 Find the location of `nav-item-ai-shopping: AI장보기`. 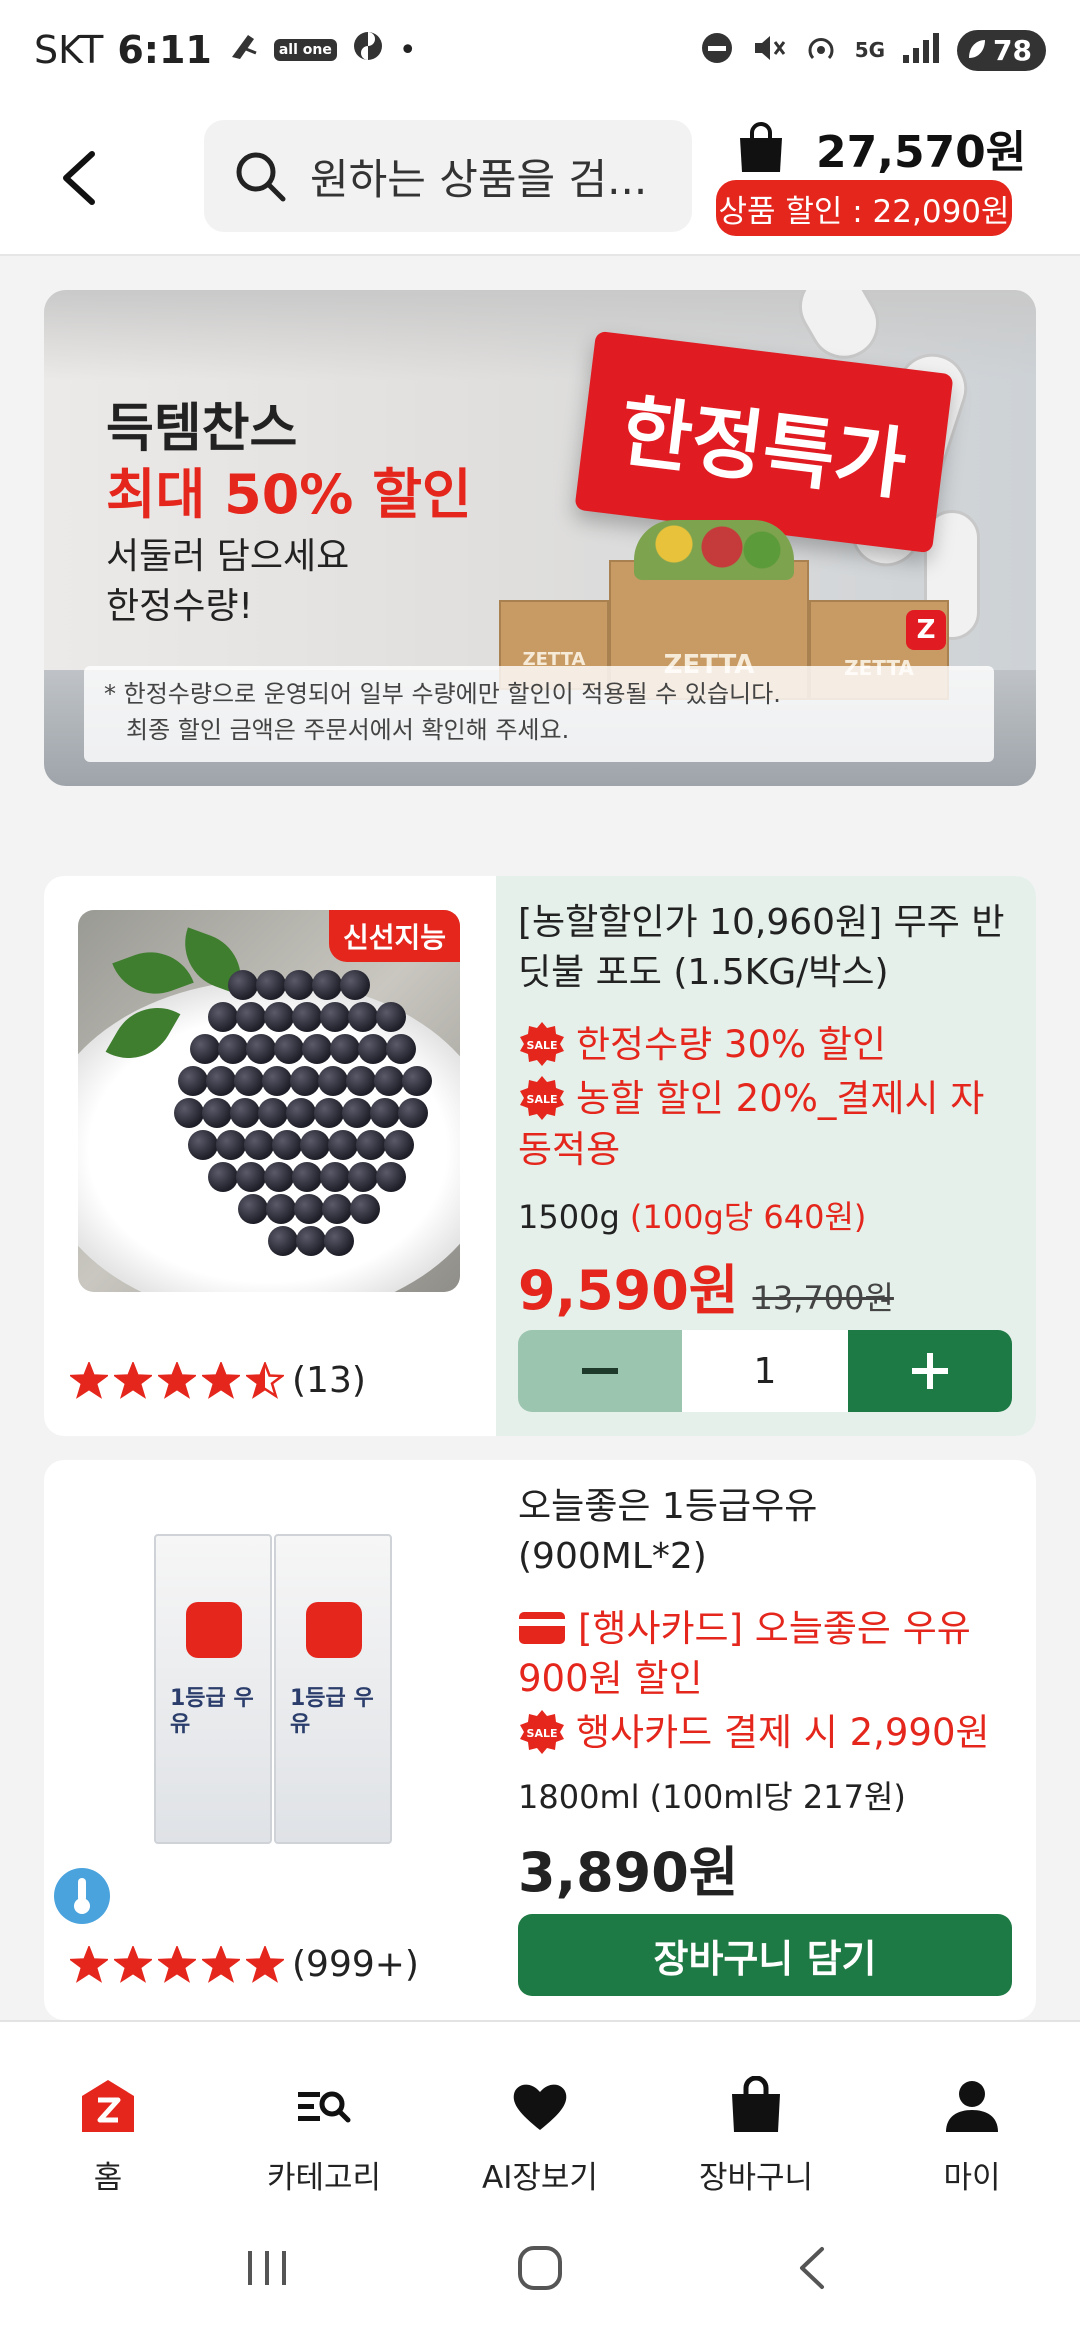

nav-item-ai-shopping: AI장보기 is located at coordinates (540, 2111).